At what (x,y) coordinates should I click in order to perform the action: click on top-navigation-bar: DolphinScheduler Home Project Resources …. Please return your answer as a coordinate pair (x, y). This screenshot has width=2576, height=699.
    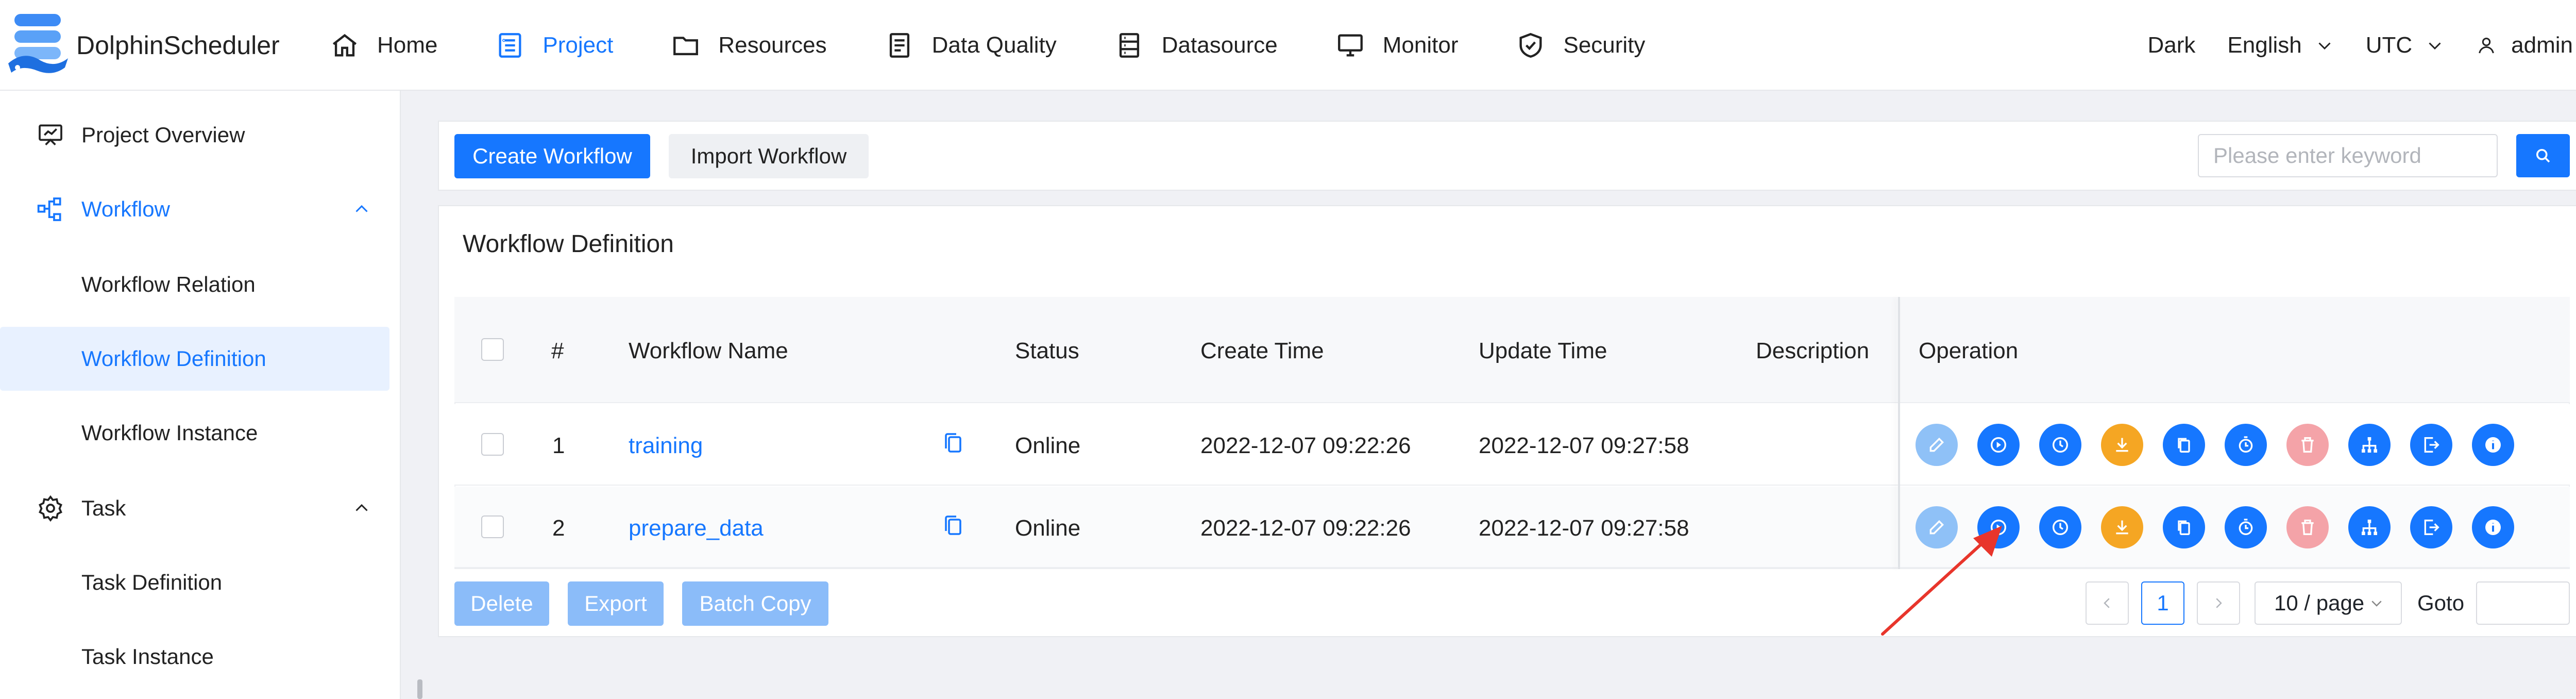
    Looking at the image, I should click on (1288, 45).